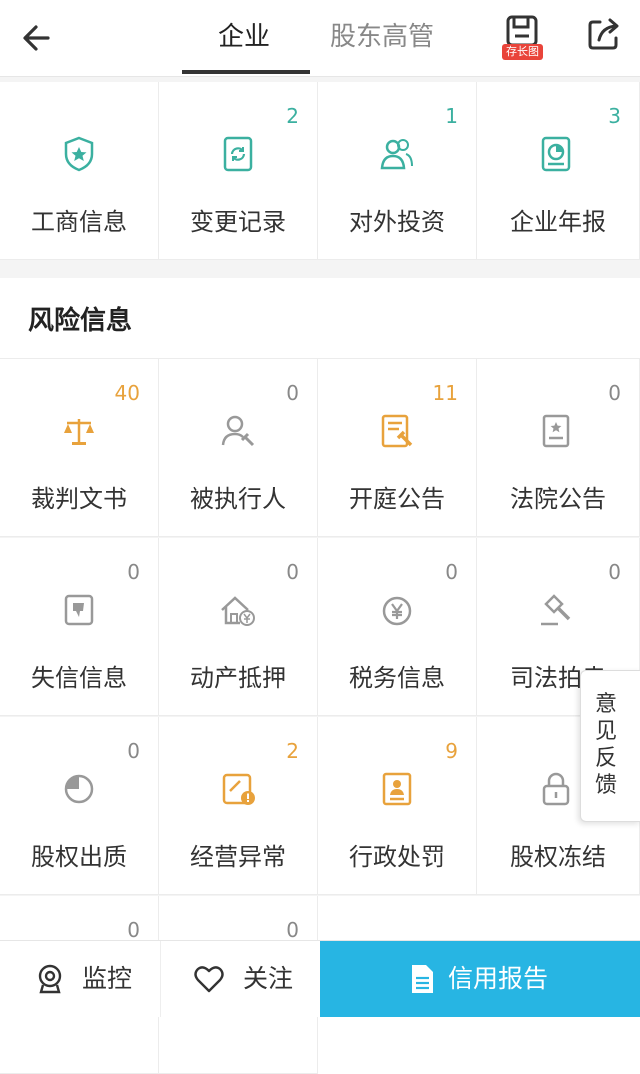  What do you see at coordinates (396, 154) in the screenshot?
I see `people-icon` at bounding box center [396, 154].